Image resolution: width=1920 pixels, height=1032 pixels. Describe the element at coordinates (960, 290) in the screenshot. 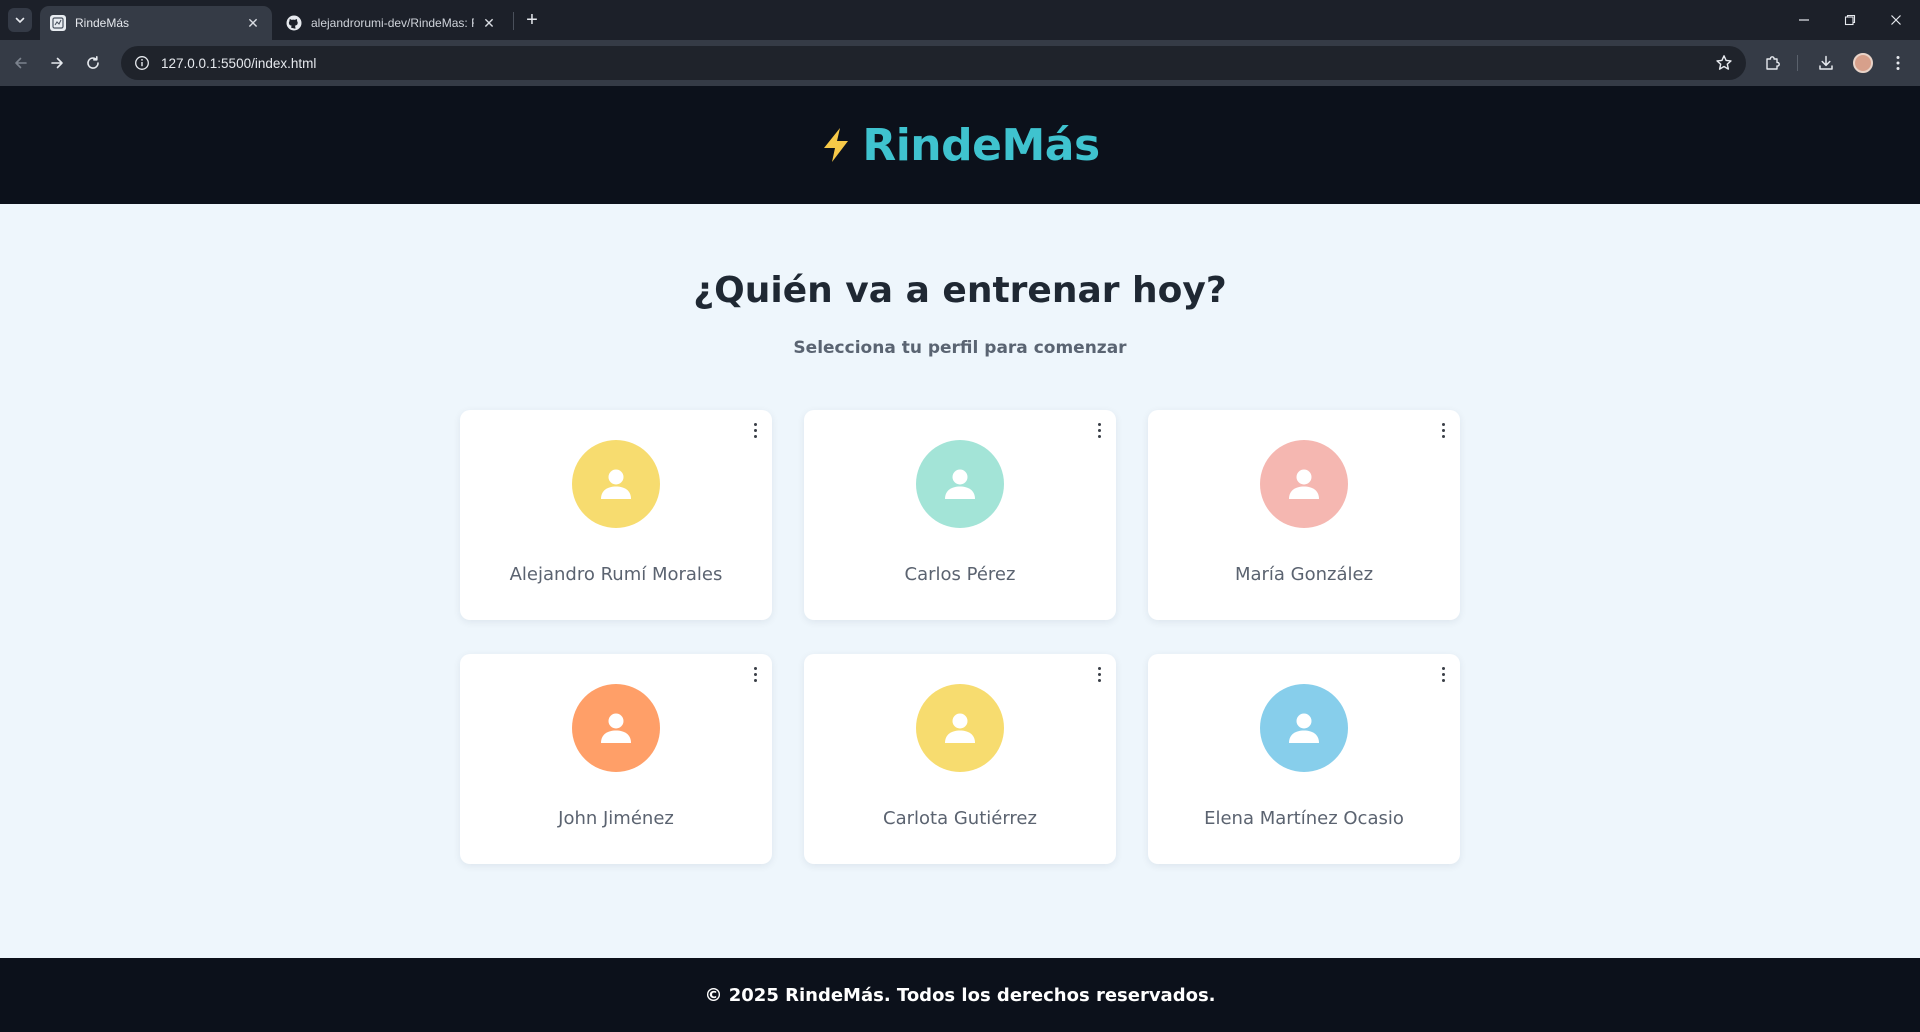

I see `page-title: ¿Quién va a entrenar hoy?` at that location.